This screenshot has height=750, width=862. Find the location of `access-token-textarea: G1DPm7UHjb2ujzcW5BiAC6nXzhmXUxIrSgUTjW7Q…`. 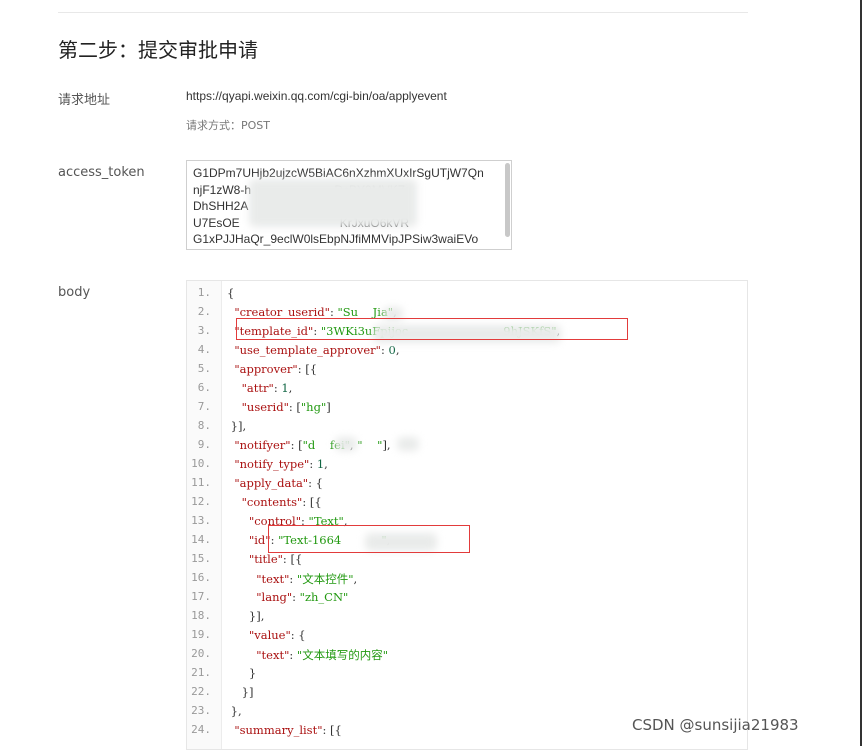

access-token-textarea: G1DPm7UHjb2ujzcW5BiAC6nXzhmXUxIrSgUTjW7Q… is located at coordinates (349, 205).